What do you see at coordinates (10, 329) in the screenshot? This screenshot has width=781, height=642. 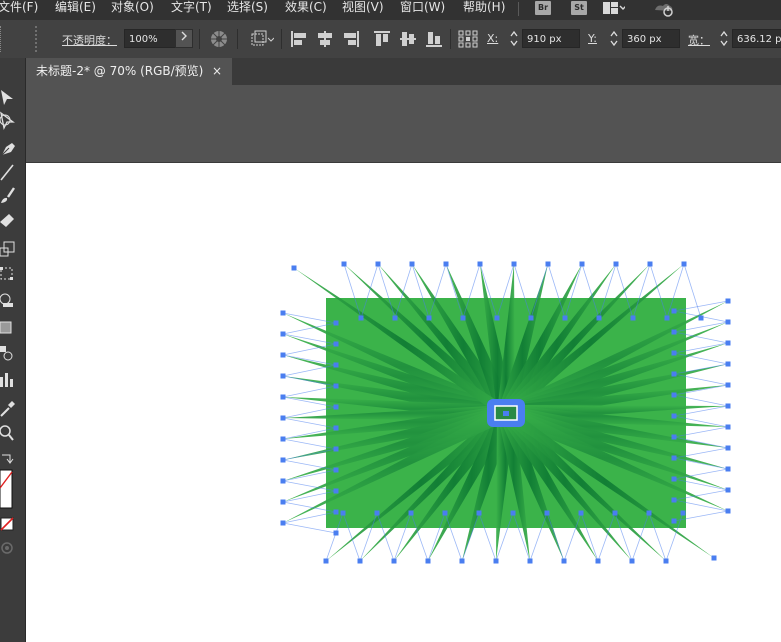 I see `rectangle-tool-icon` at bounding box center [10, 329].